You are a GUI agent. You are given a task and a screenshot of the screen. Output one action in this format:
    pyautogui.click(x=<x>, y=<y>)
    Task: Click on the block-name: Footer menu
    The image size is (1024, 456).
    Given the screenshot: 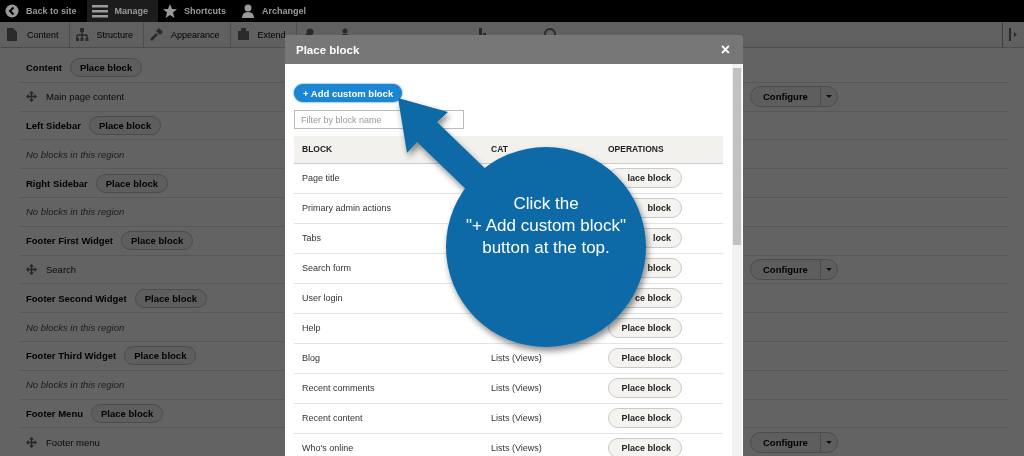 What is the action you would take?
    pyautogui.click(x=73, y=442)
    